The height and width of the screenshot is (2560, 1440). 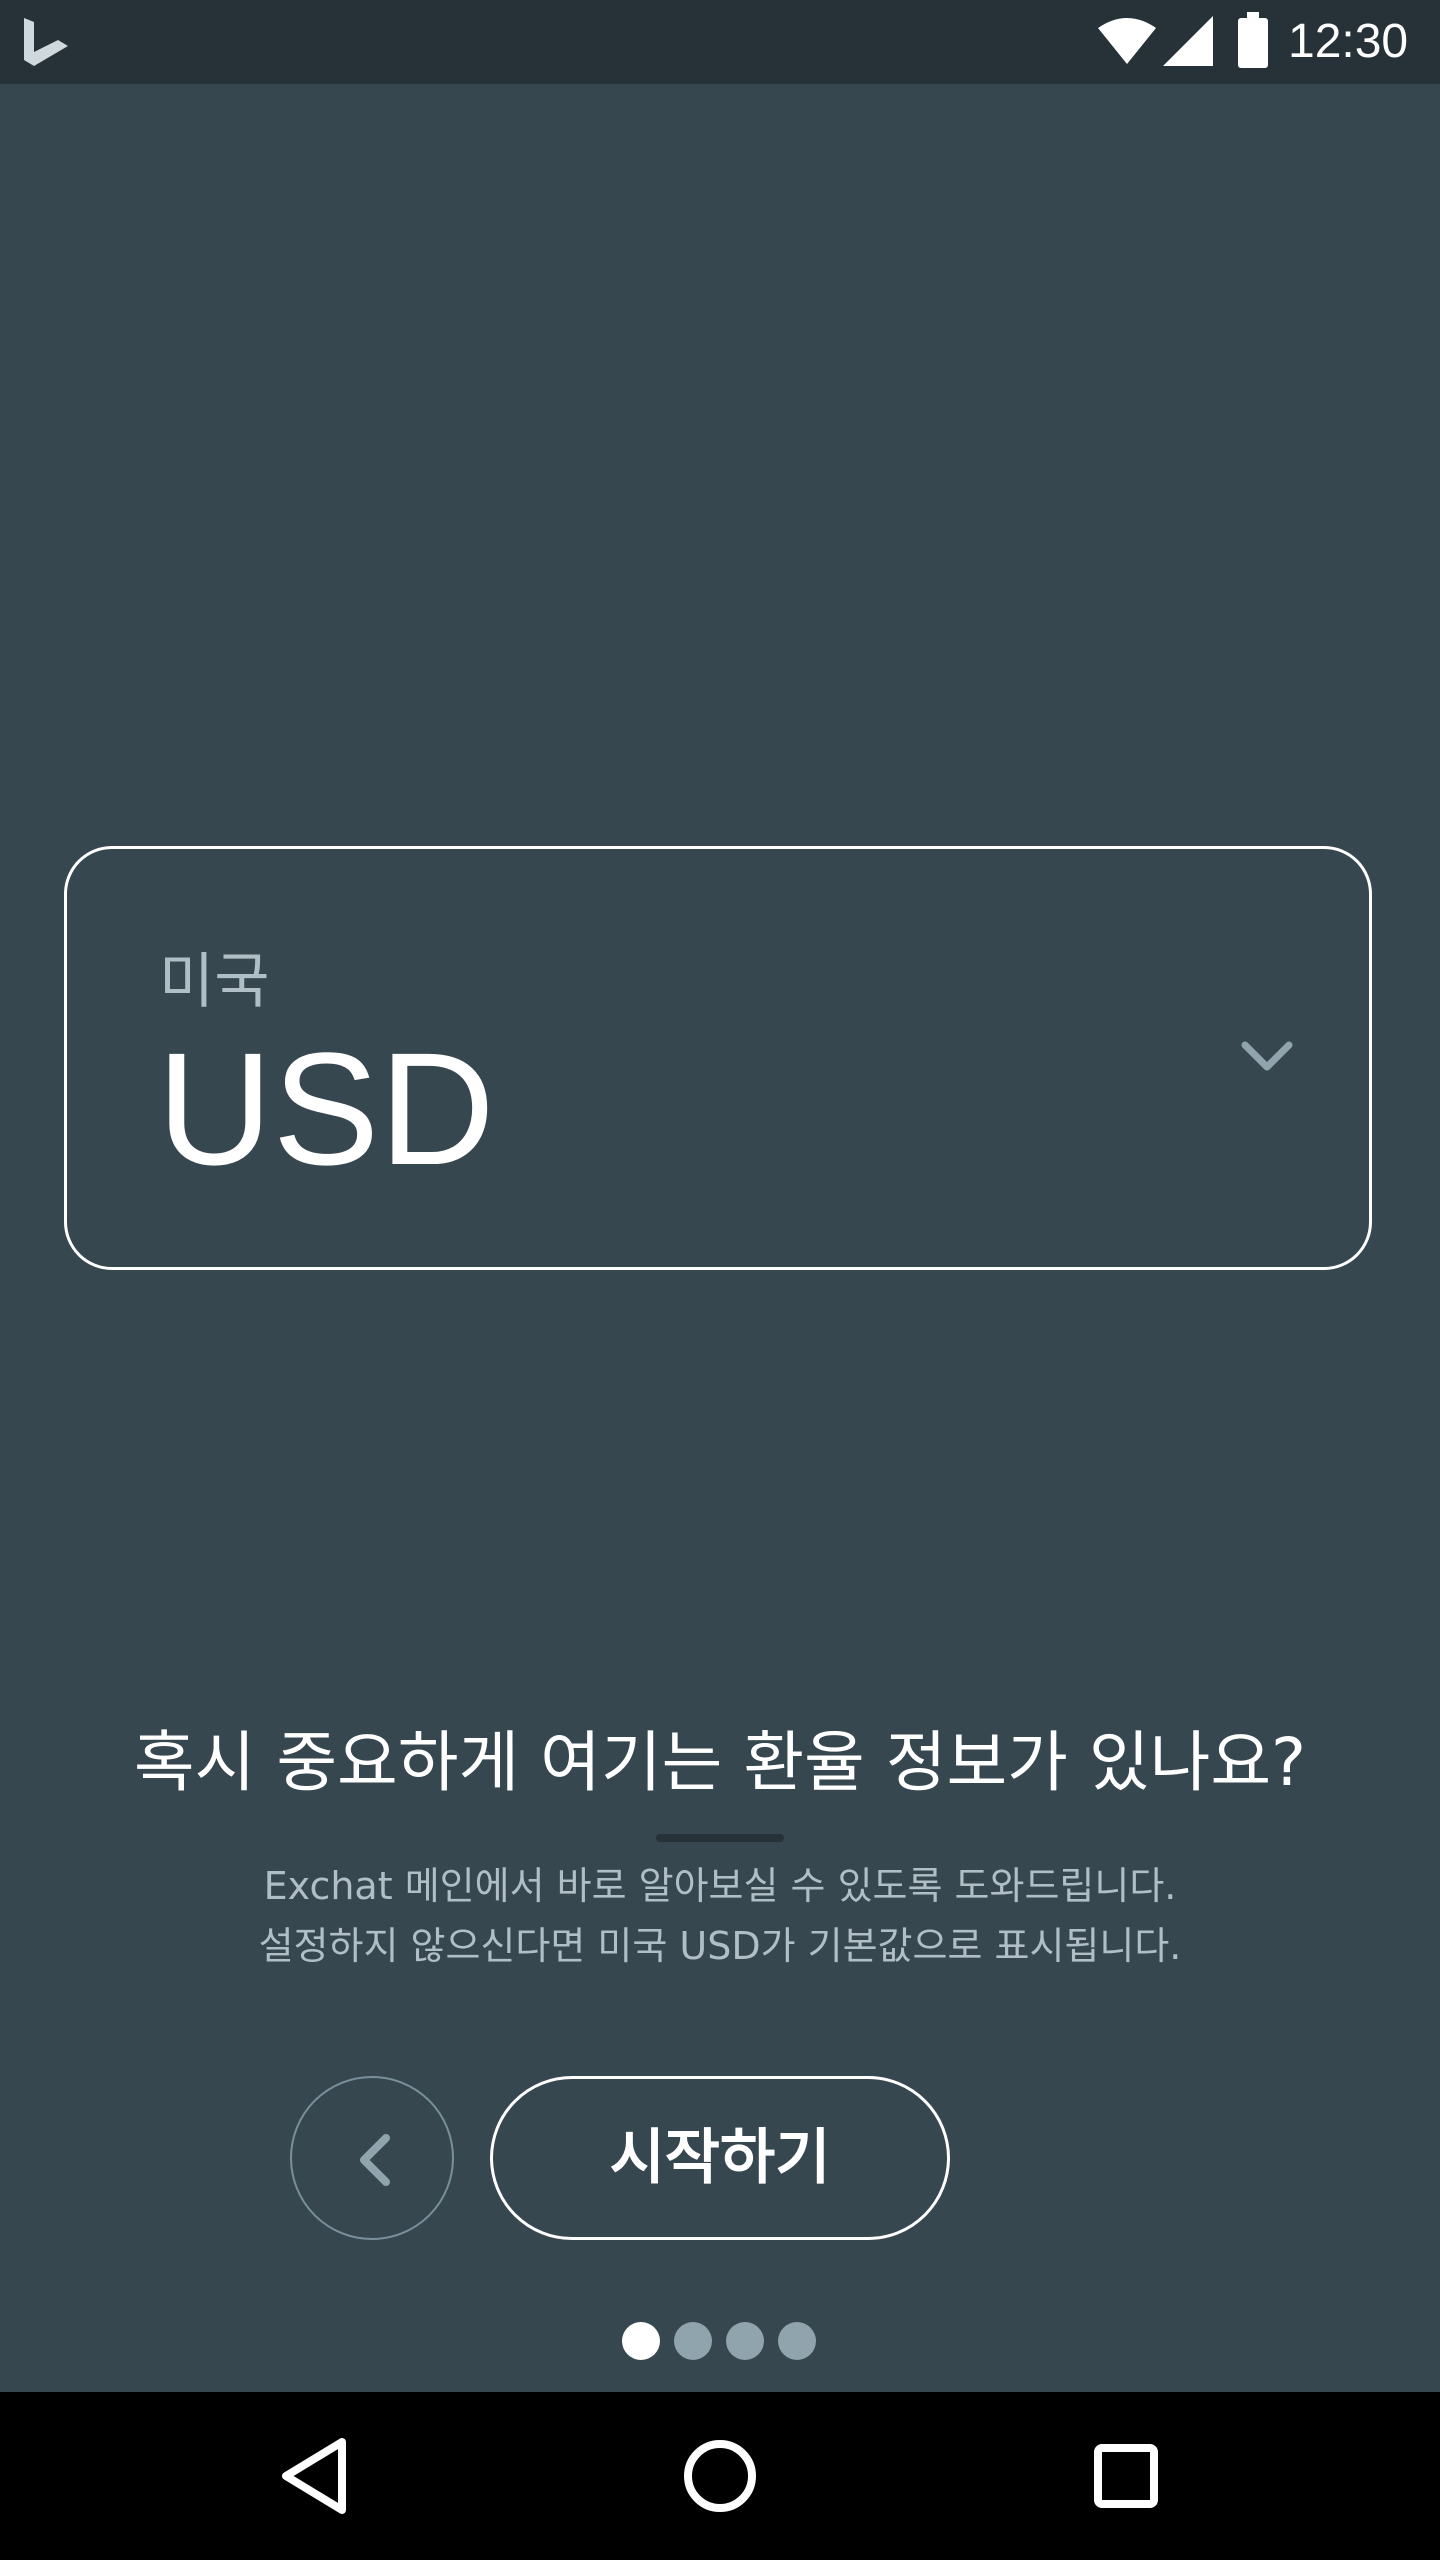 I want to click on home-circle-icon, so click(x=720, y=2476).